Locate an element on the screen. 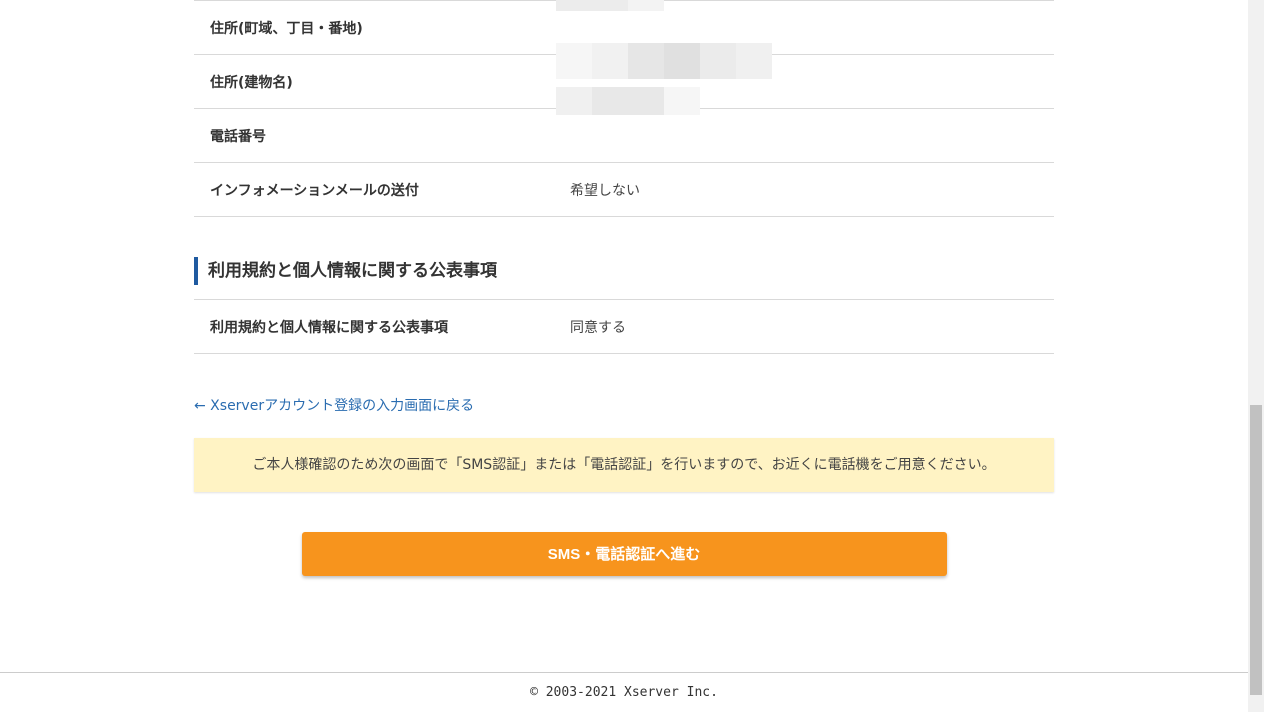 This screenshot has height=712, width=1264. table-row: 利用規約と個人情報に関する公表事項 同意する is located at coordinates (624, 327).